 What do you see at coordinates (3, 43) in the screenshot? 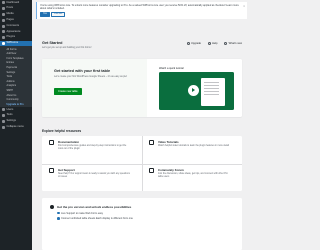
I see `forms-icon` at bounding box center [3, 43].